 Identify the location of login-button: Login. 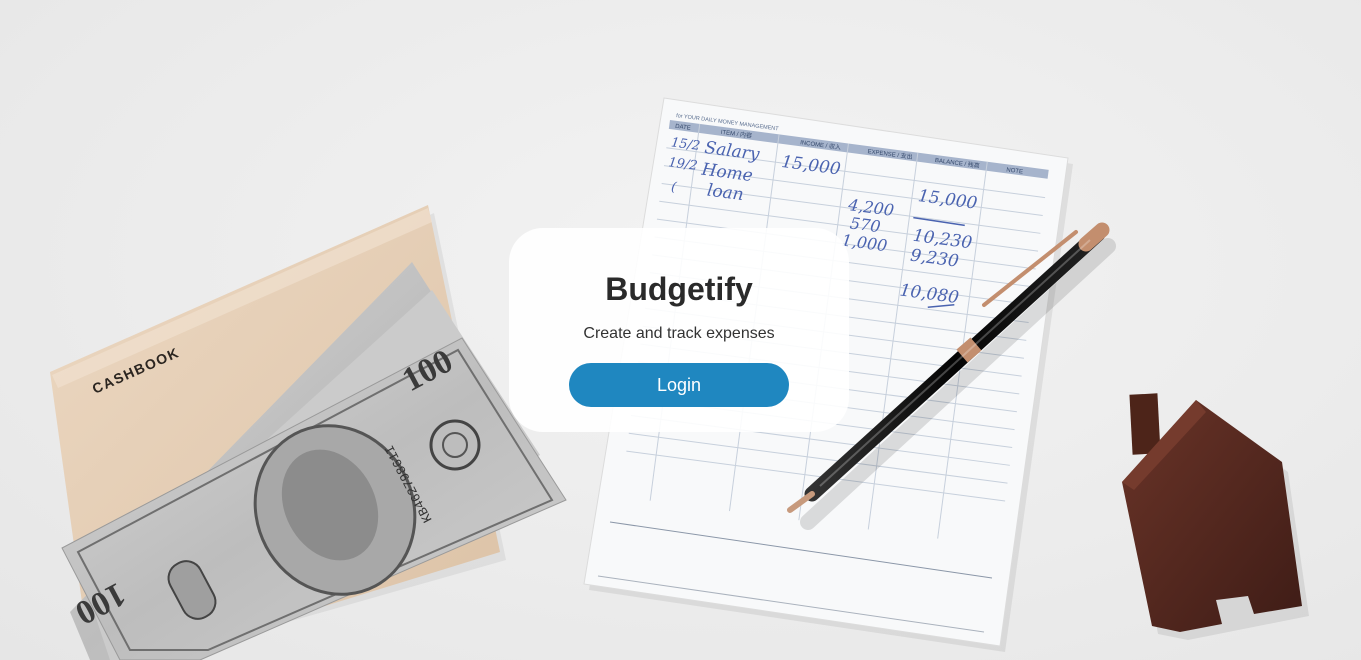
(679, 385).